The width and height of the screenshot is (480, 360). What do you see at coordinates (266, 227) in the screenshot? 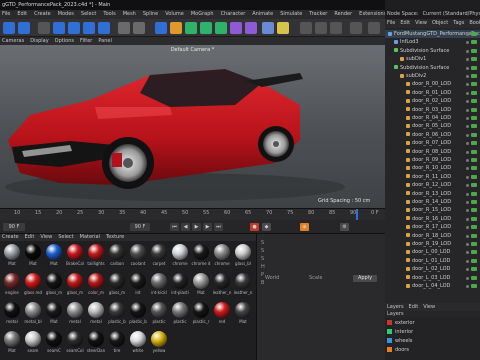
I see `keyframe-icon: ◆` at bounding box center [266, 227].